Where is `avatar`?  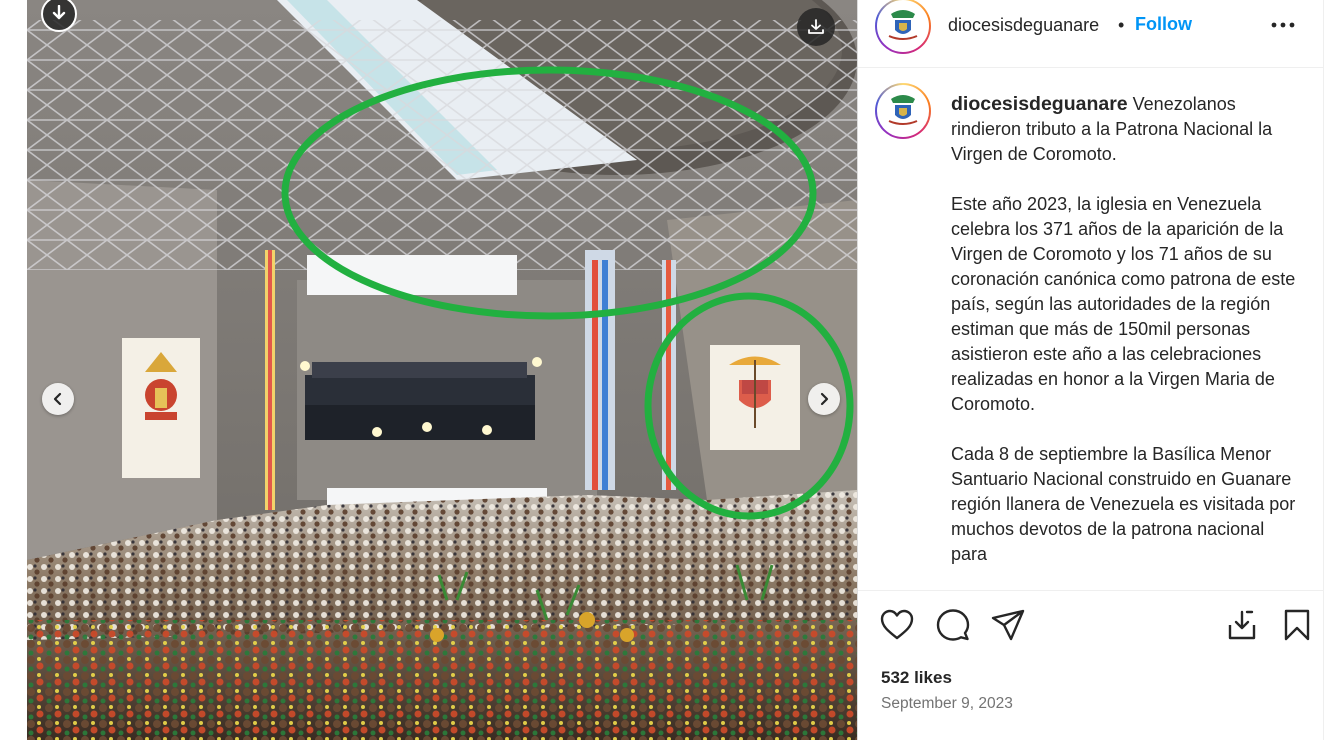
avatar is located at coordinates (903, 27).